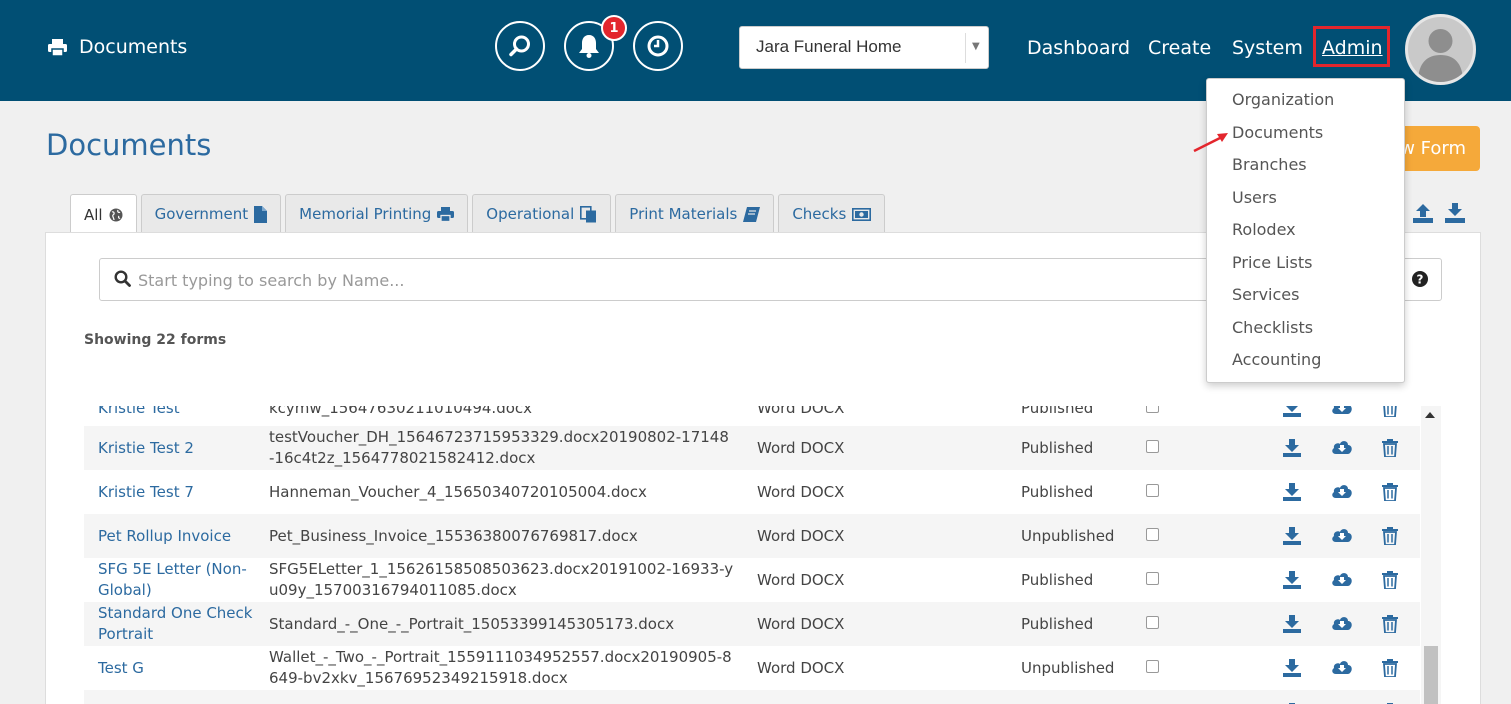  Describe the element at coordinates (180, 492) in the screenshot. I see `document-name-link: Kristie Test 7` at that location.